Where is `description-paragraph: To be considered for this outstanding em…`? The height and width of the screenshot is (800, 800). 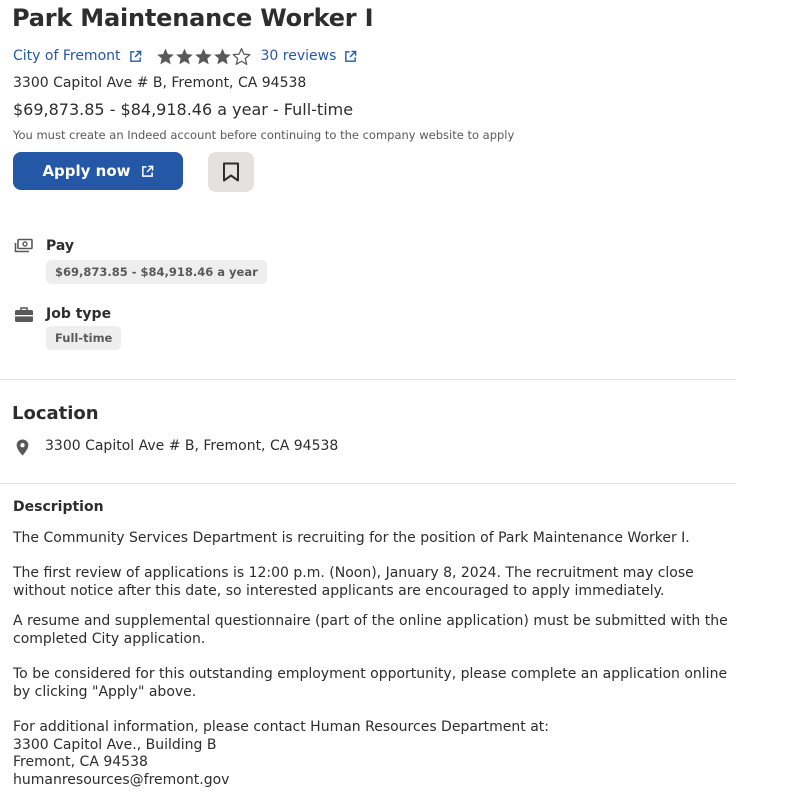 description-paragraph: To be considered for this outstanding em… is located at coordinates (370, 683).